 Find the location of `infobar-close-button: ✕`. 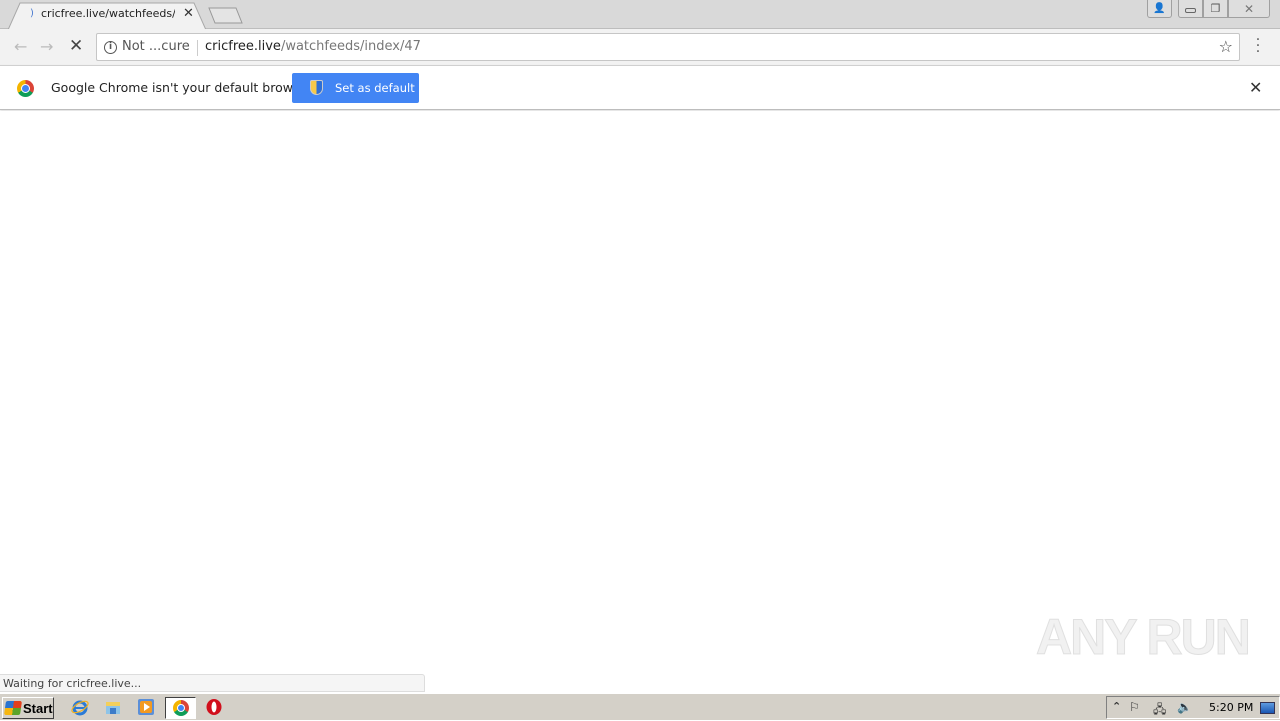

infobar-close-button: ✕ is located at coordinates (1255, 87).